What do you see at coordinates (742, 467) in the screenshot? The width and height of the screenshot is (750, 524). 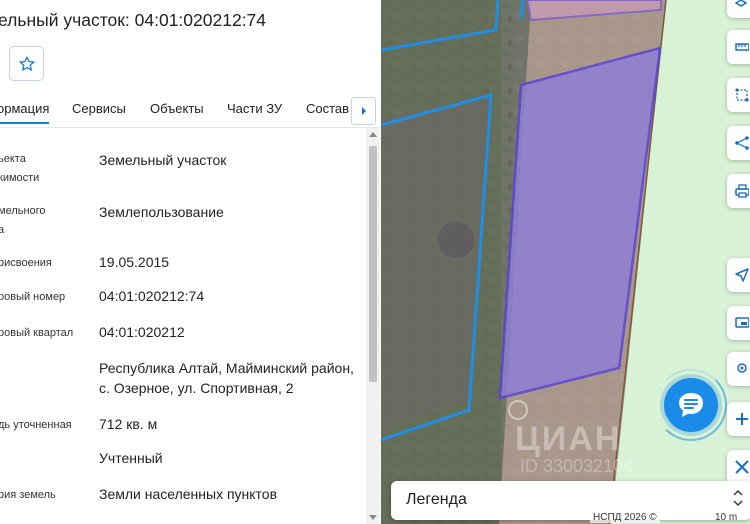 I see `zoom-out-icon` at bounding box center [742, 467].